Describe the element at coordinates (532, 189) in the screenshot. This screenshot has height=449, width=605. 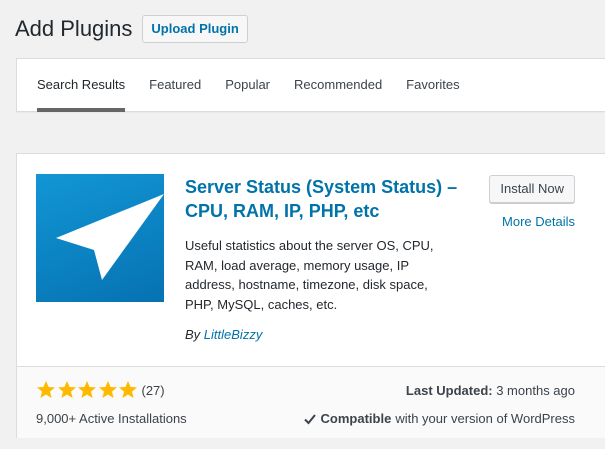
I see `install-now-button: Install Now` at that location.